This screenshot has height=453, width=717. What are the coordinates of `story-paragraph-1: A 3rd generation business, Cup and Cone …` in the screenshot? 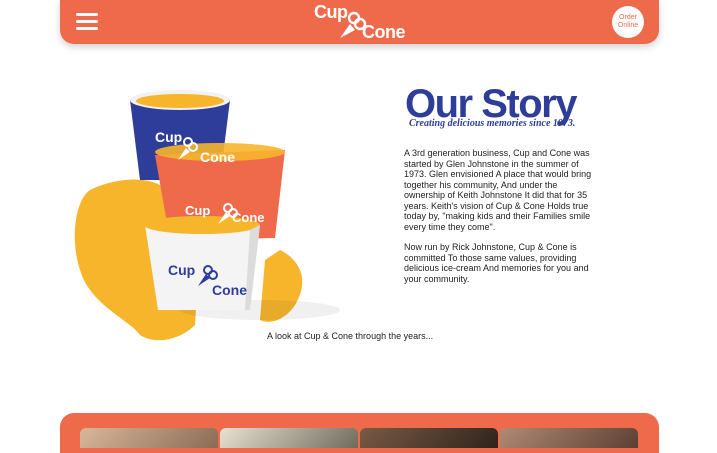 It's located at (498, 190).